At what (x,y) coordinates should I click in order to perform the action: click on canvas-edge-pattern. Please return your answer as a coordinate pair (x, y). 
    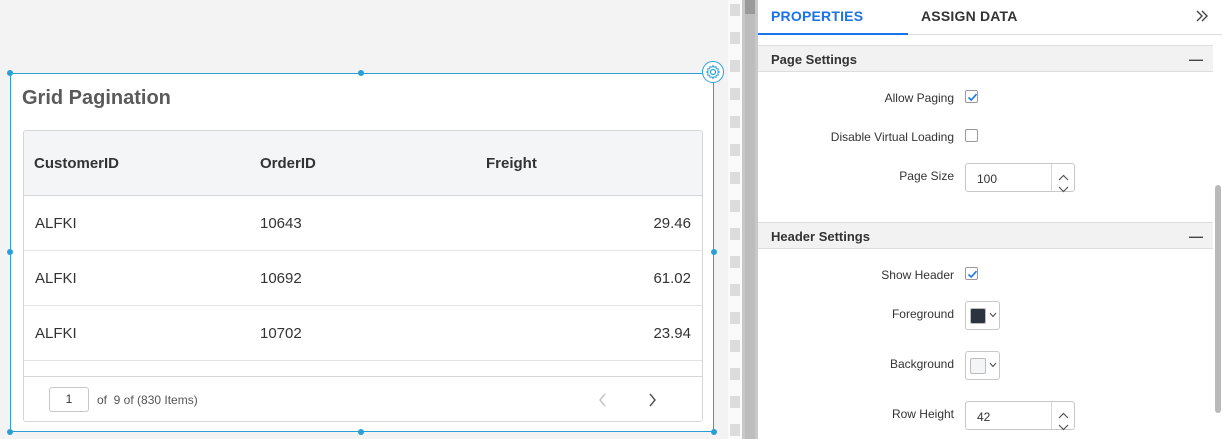
    Looking at the image, I should click on (735, 219).